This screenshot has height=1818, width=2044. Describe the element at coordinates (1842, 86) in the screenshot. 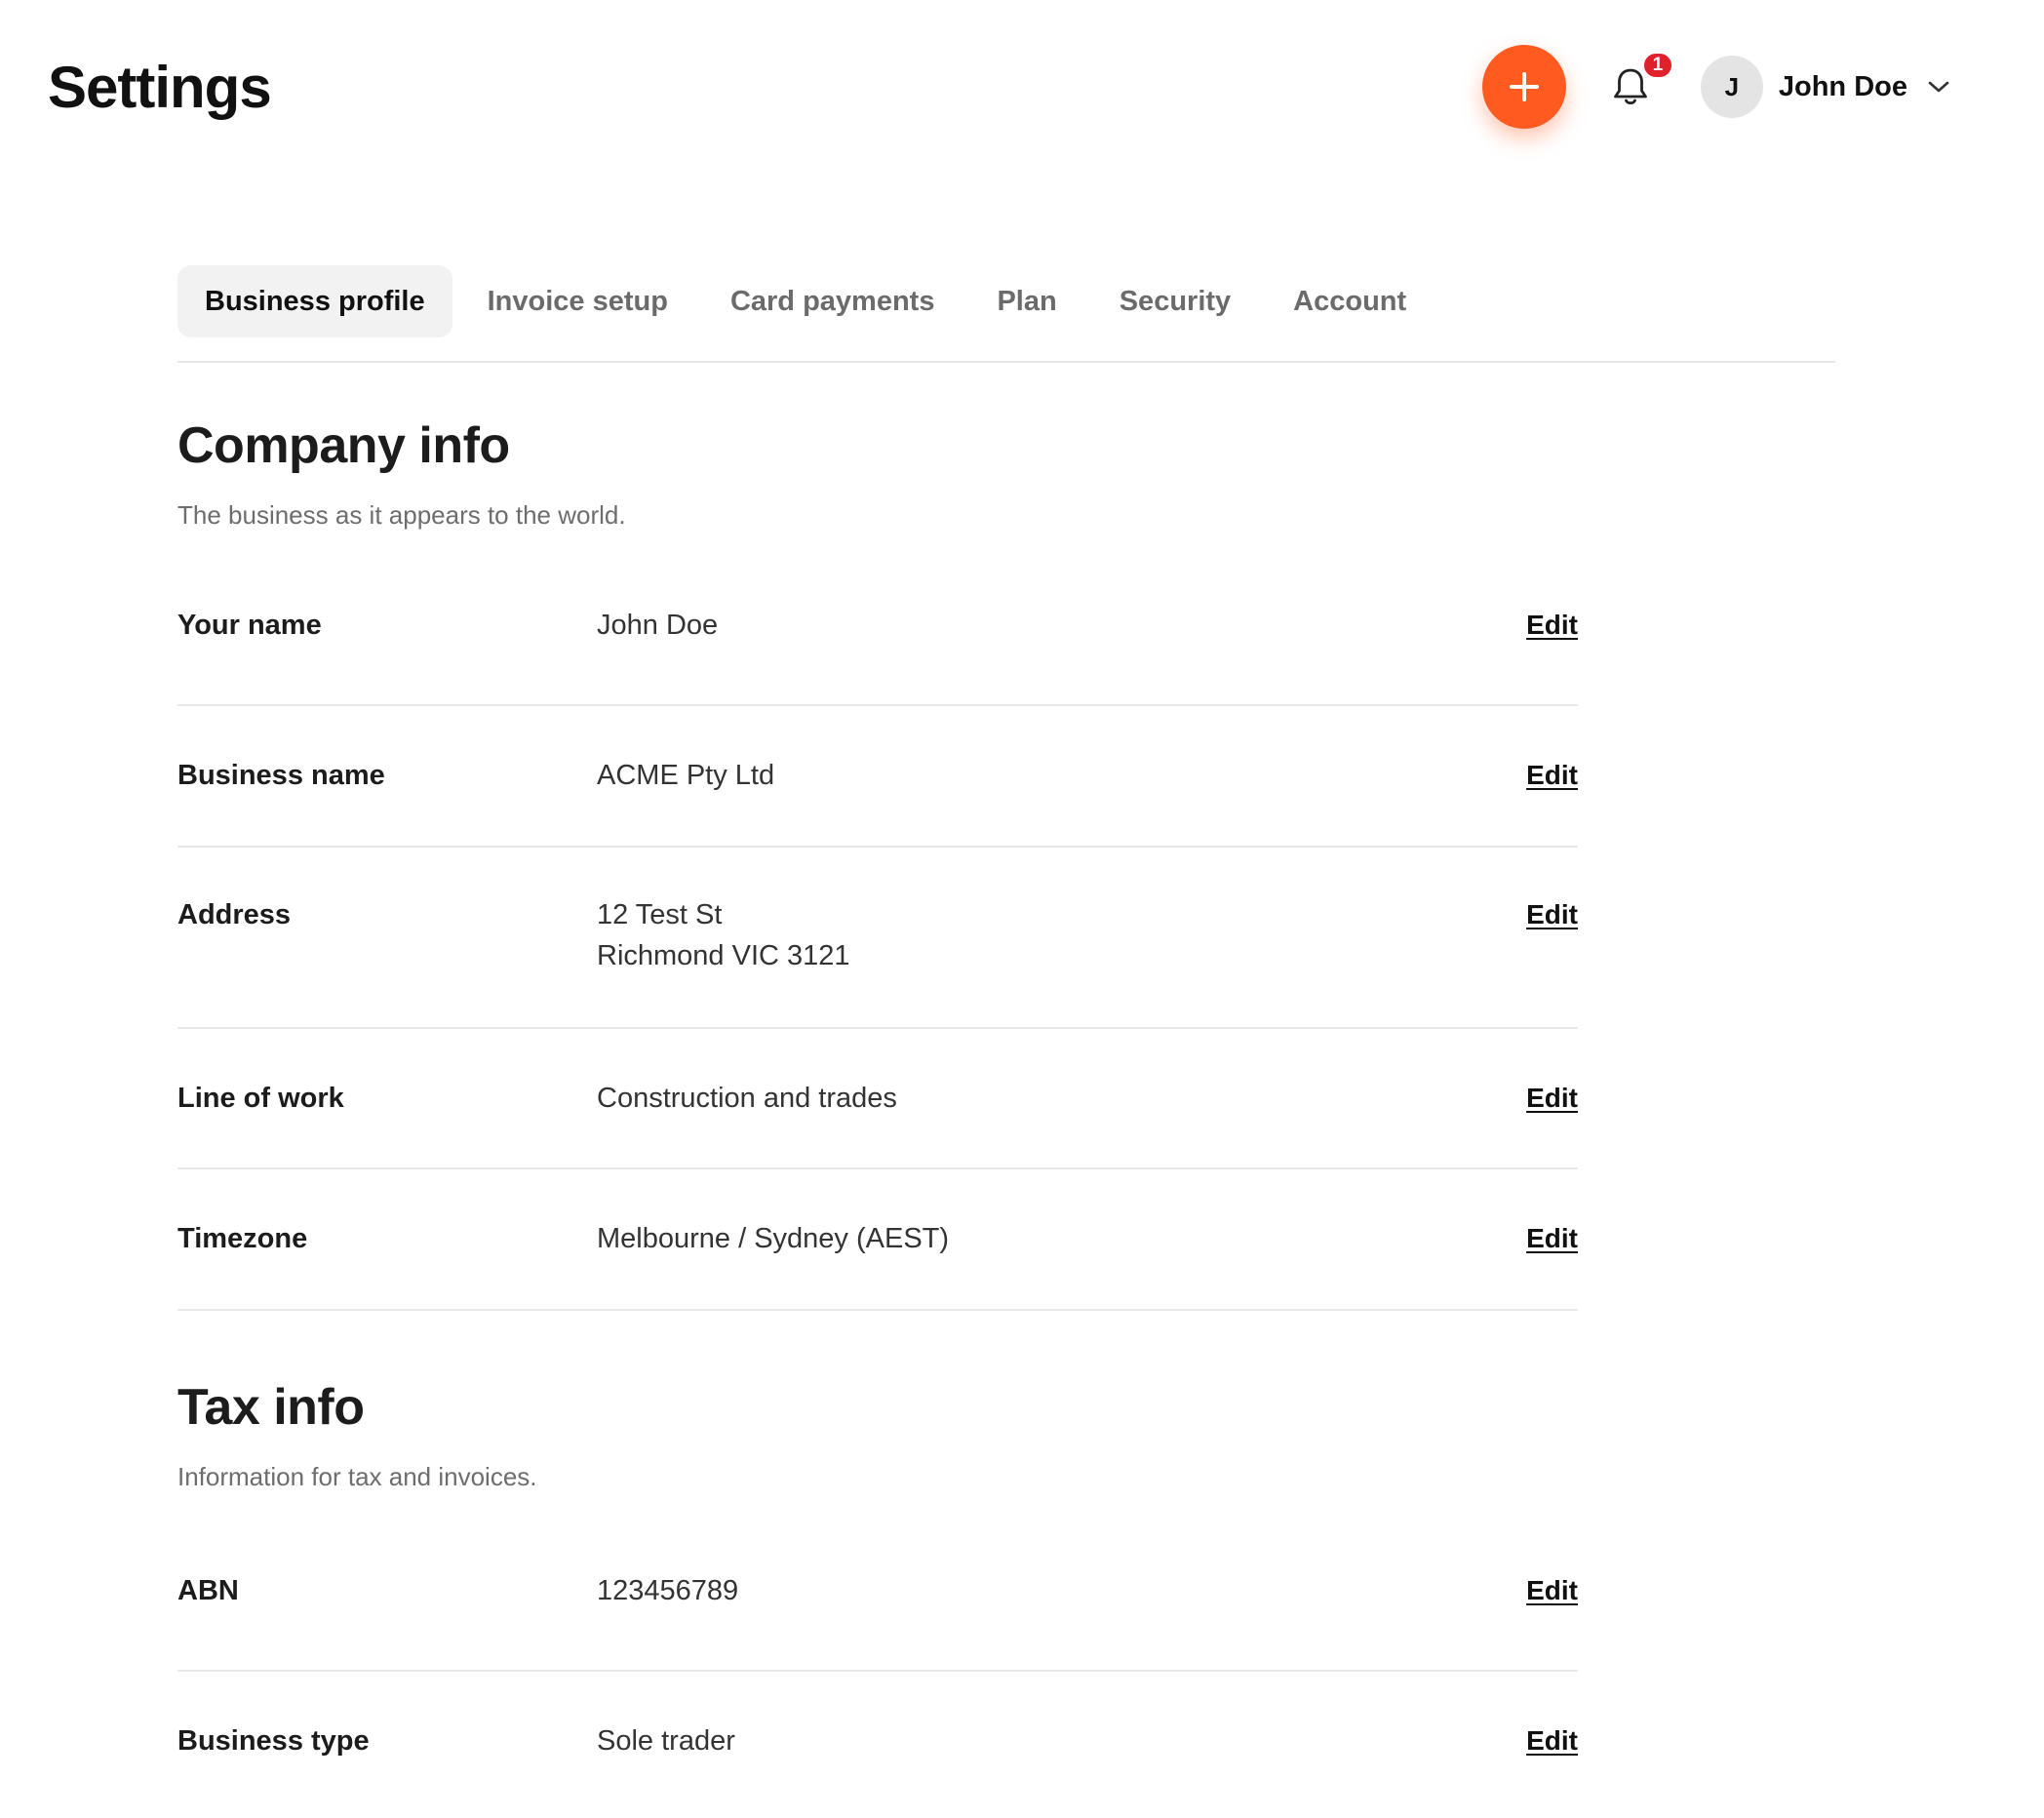

I see `user-name: John Doe` at that location.